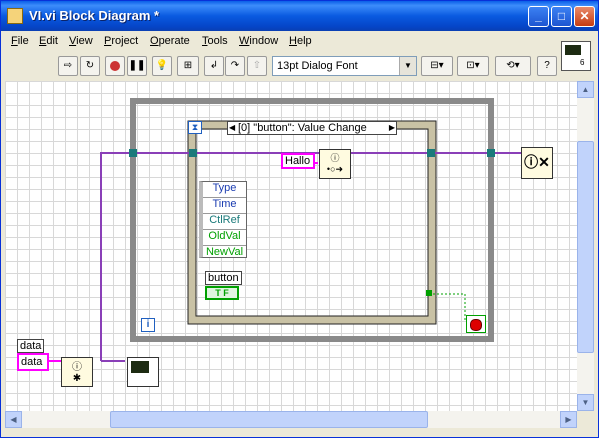  Describe the element at coordinates (302, 128) in the screenshot. I see `event-case-label: [0] "button": Value Change` at that location.